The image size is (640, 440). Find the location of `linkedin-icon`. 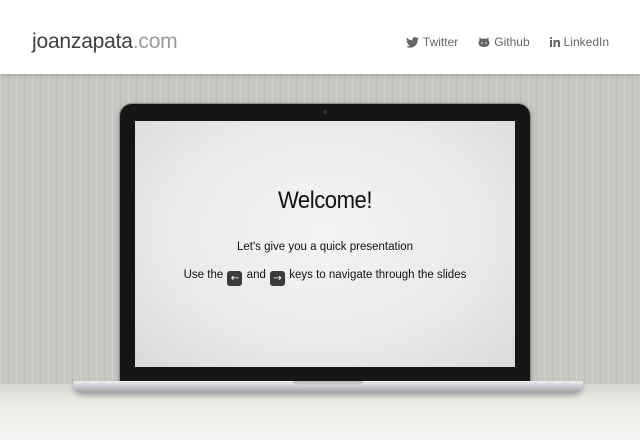

linkedin-icon is located at coordinates (554, 42).